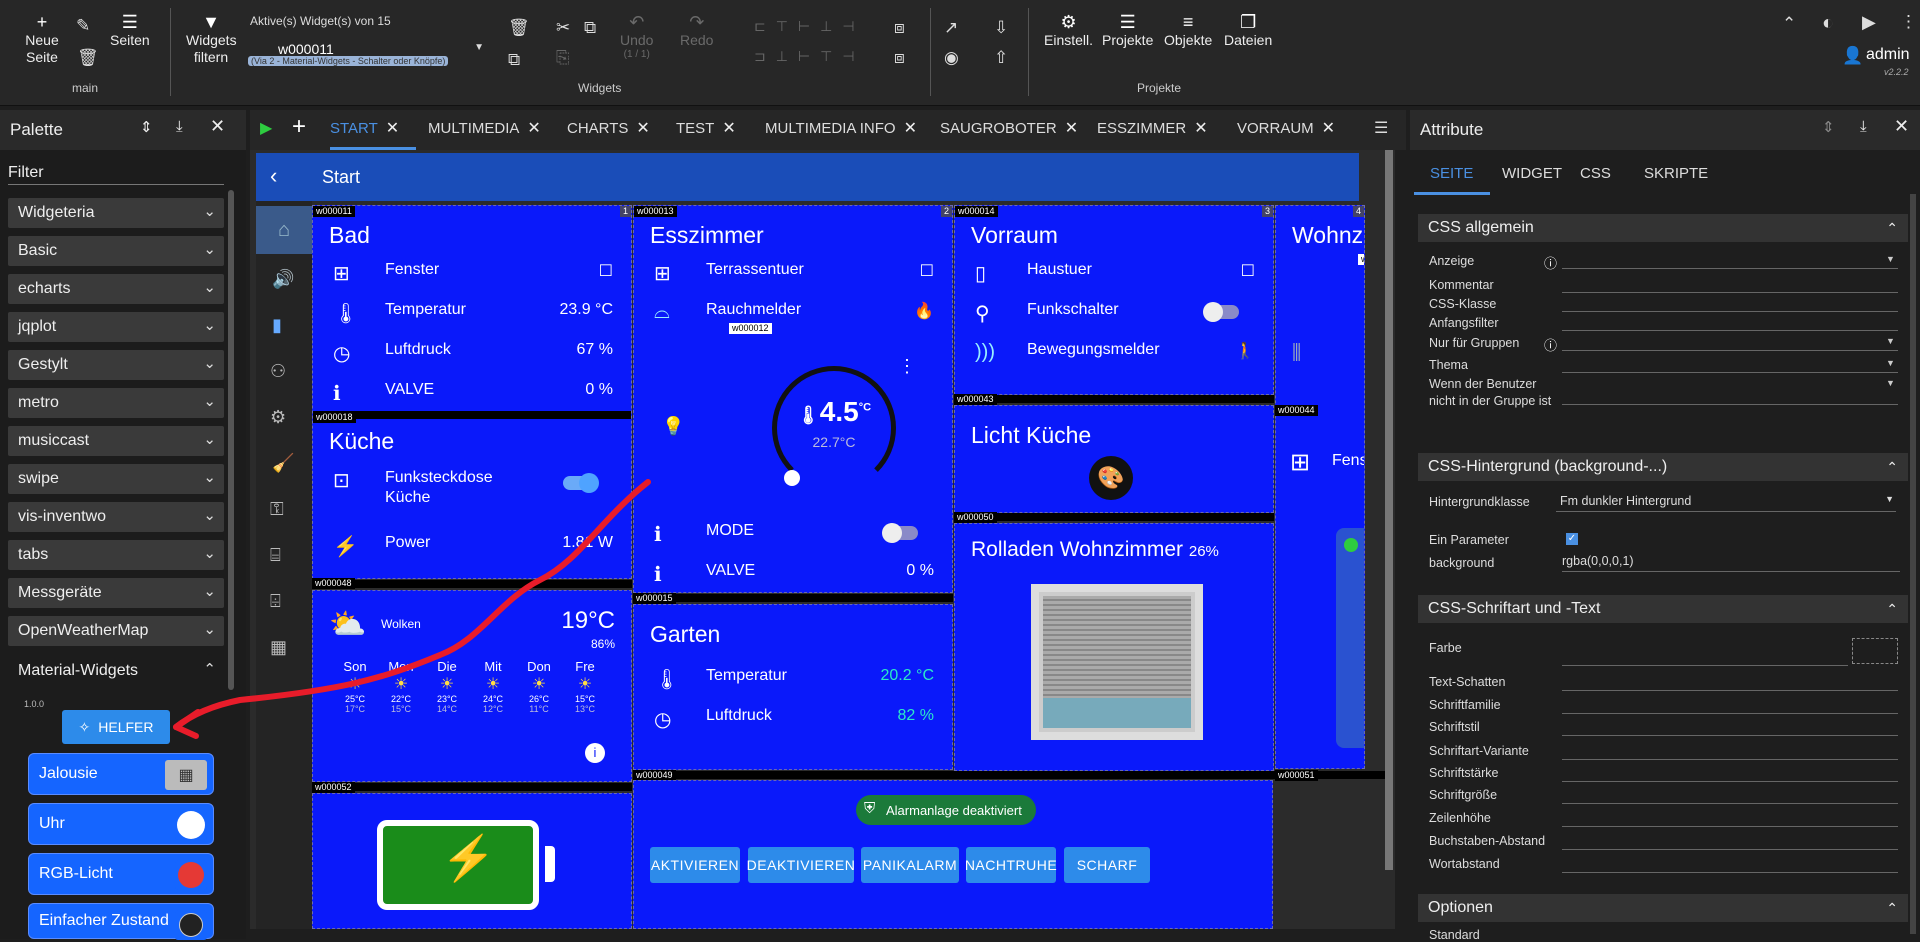  What do you see at coordinates (1676, 173) in the screenshot?
I see `attr-tab-skripte: SKRIPTE` at bounding box center [1676, 173].